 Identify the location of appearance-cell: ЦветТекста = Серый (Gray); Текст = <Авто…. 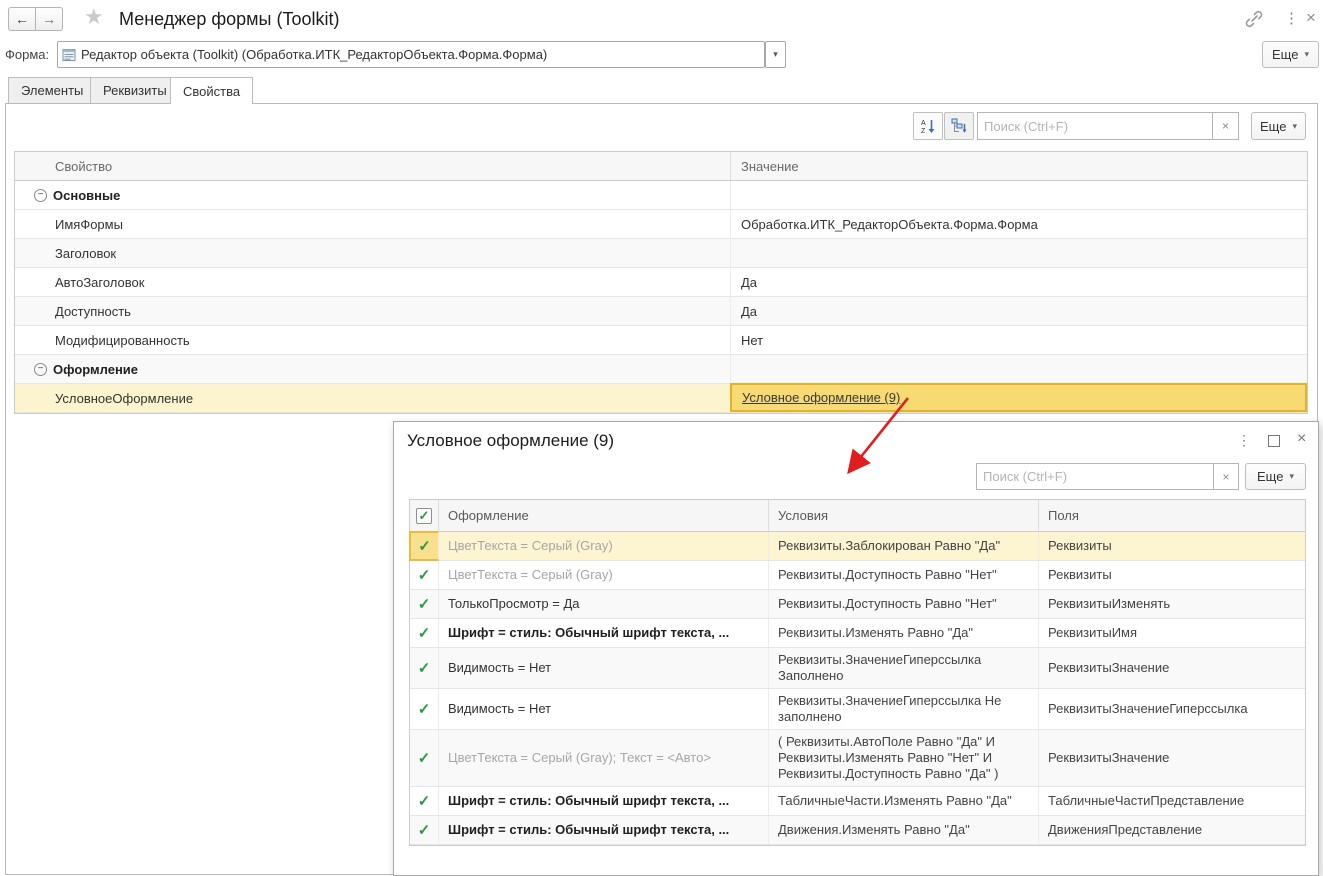
(604, 758).